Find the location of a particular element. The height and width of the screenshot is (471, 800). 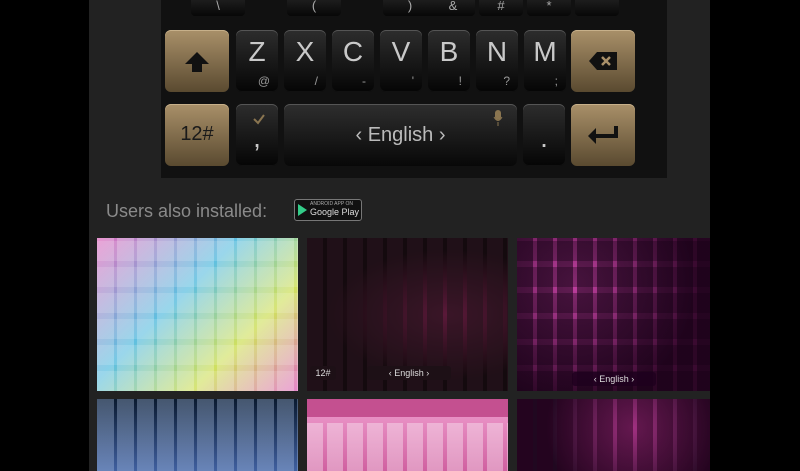

enter-key is located at coordinates (603, 135).